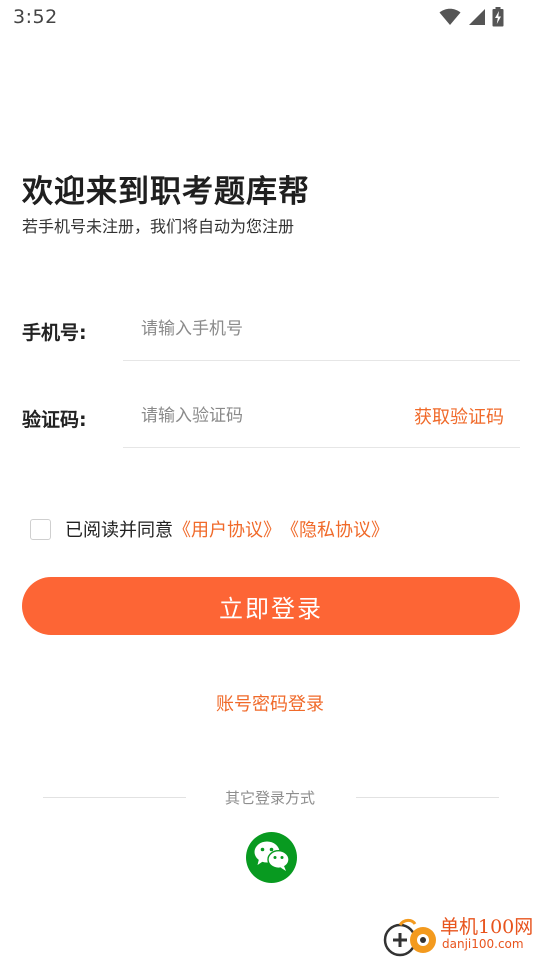 This screenshot has height=962, width=540. I want to click on agreement-checkbox, so click(40, 529).